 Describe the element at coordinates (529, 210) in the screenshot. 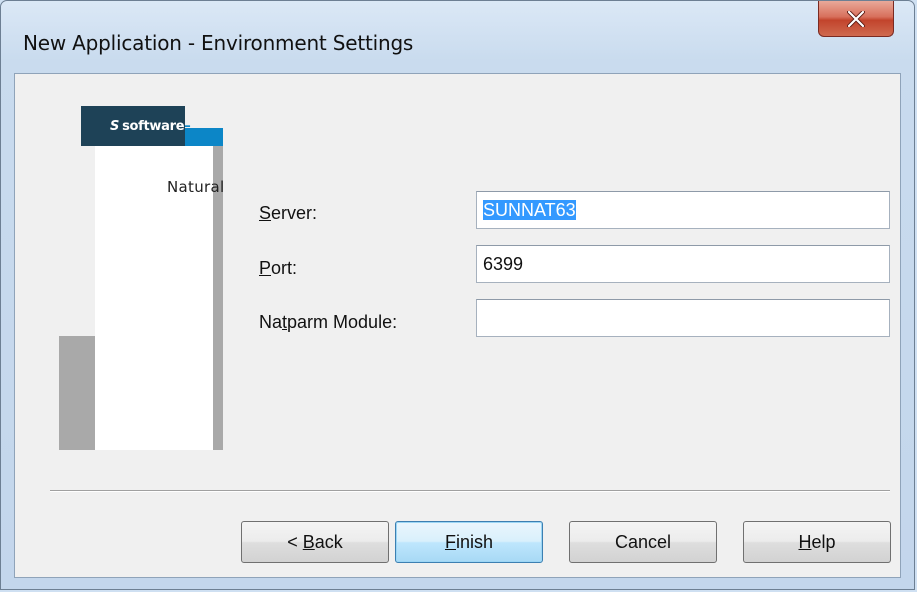

I see `server-input-value: SUNNAT63` at that location.